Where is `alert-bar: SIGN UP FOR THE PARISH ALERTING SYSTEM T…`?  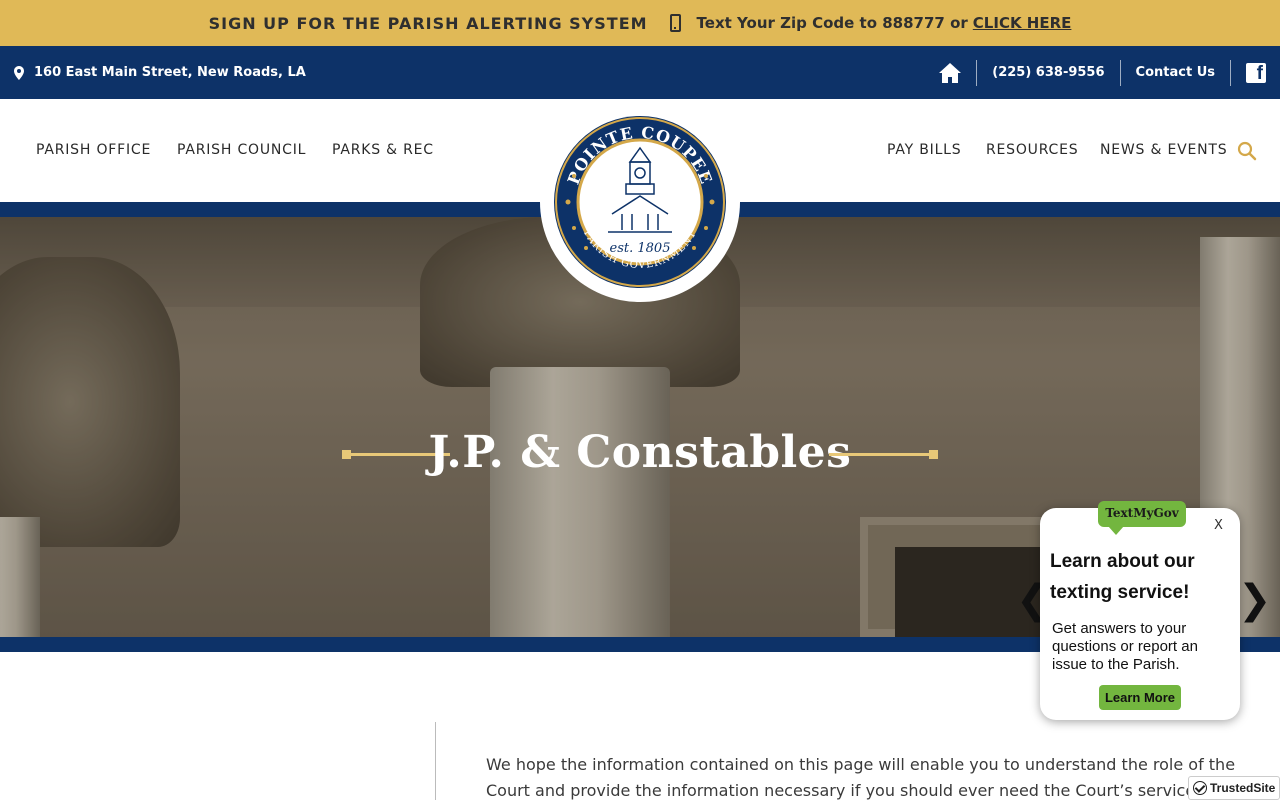
alert-bar: SIGN UP FOR THE PARISH ALERTING SYSTEM T… is located at coordinates (640, 23).